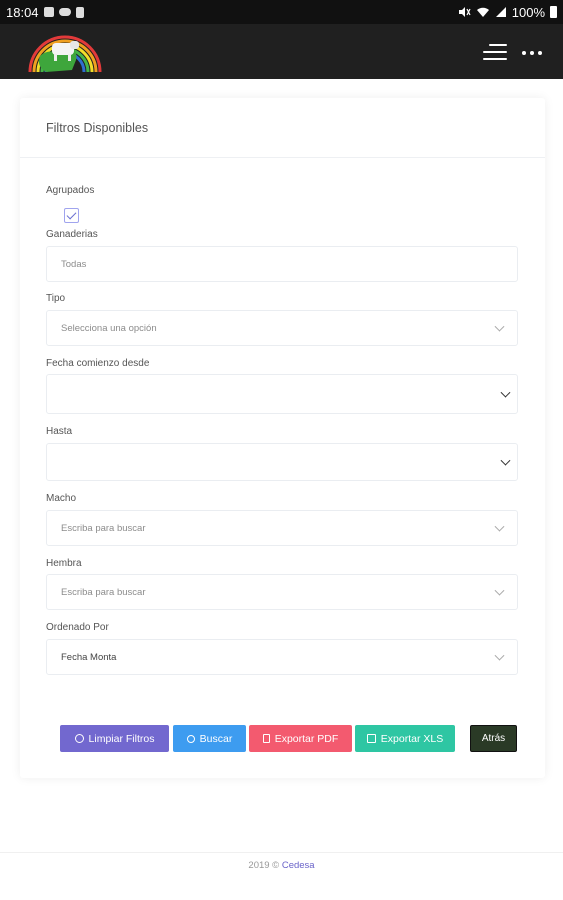 Image resolution: width=563 pixels, height=900 pixels. Describe the element at coordinates (282, 394) in the screenshot. I see `fecha-desde-select` at that location.